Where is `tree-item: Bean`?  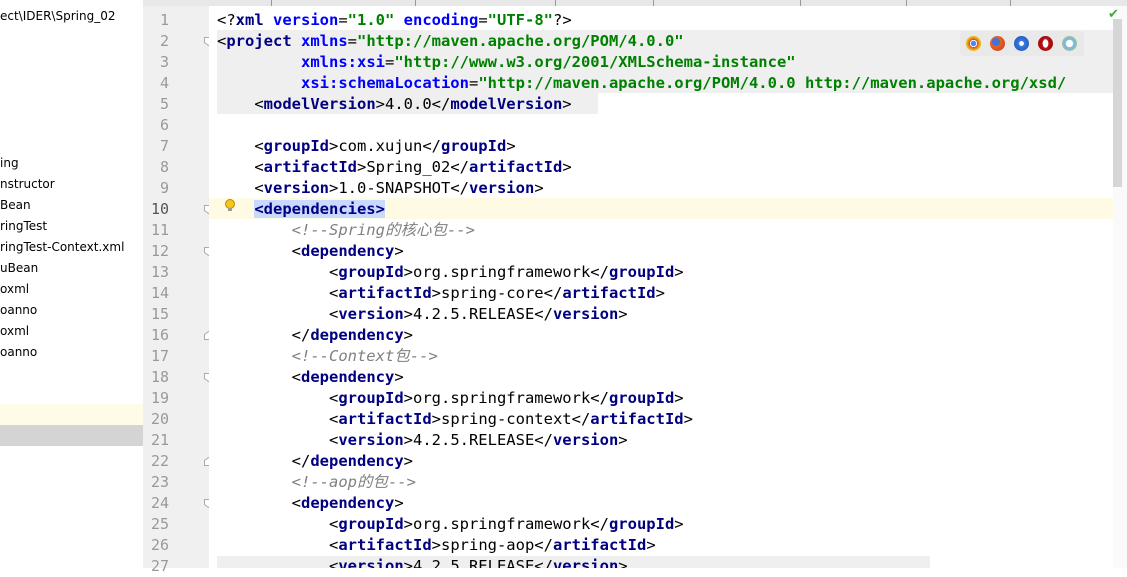 tree-item: Bean is located at coordinates (15, 205).